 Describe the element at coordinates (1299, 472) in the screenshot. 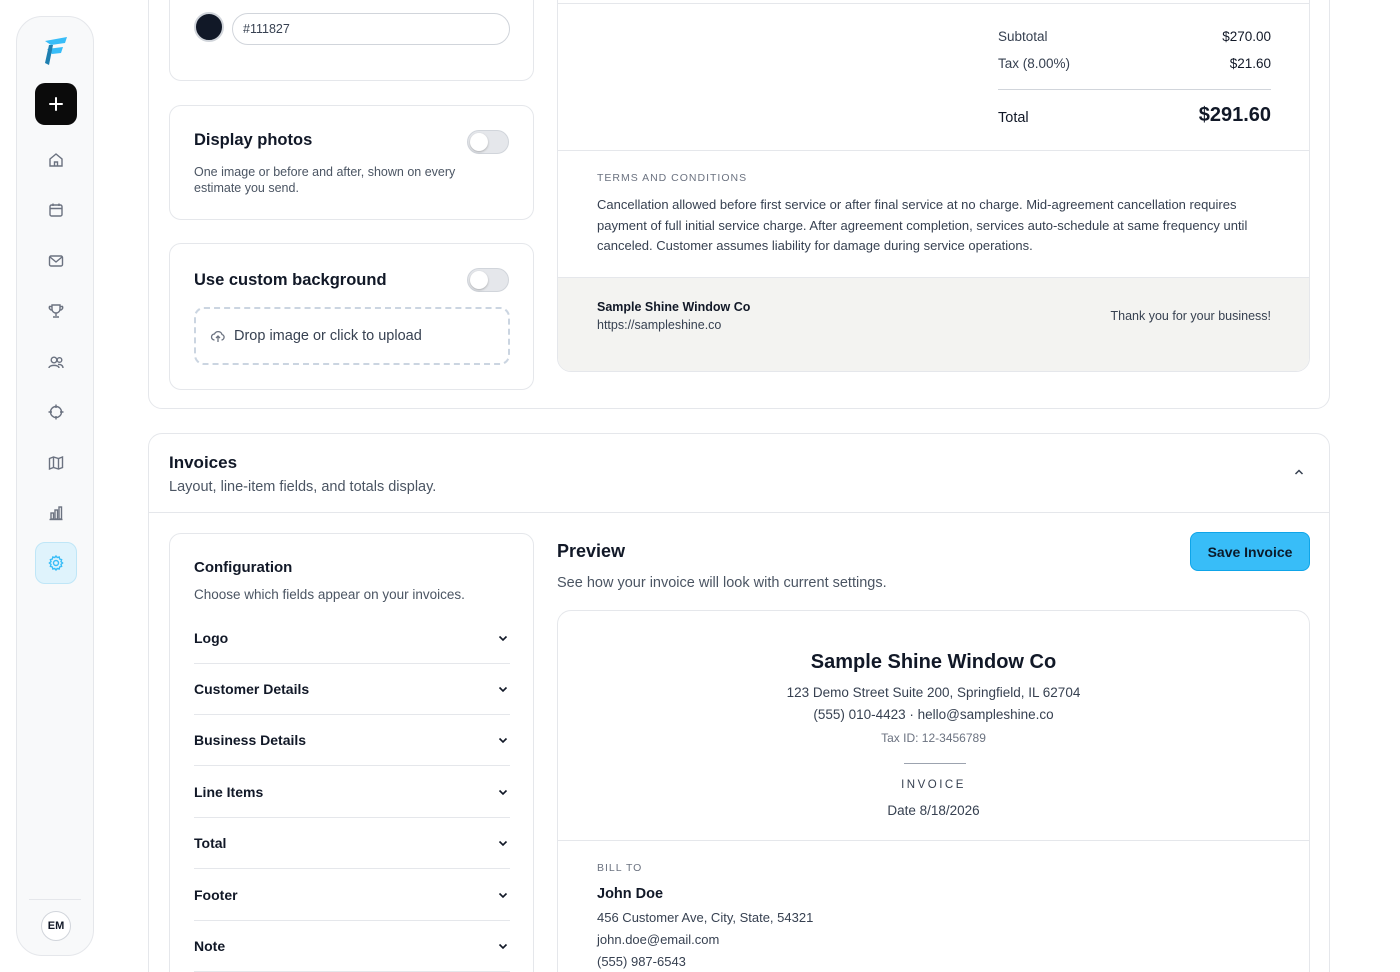

I see `chevron-up-icon` at that location.